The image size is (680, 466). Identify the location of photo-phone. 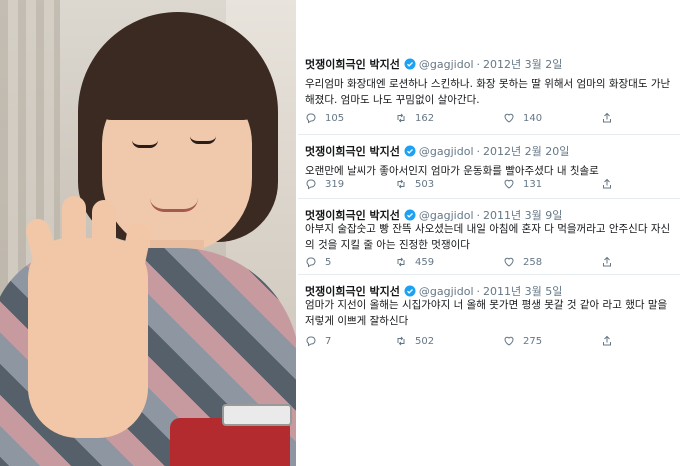
(257, 415).